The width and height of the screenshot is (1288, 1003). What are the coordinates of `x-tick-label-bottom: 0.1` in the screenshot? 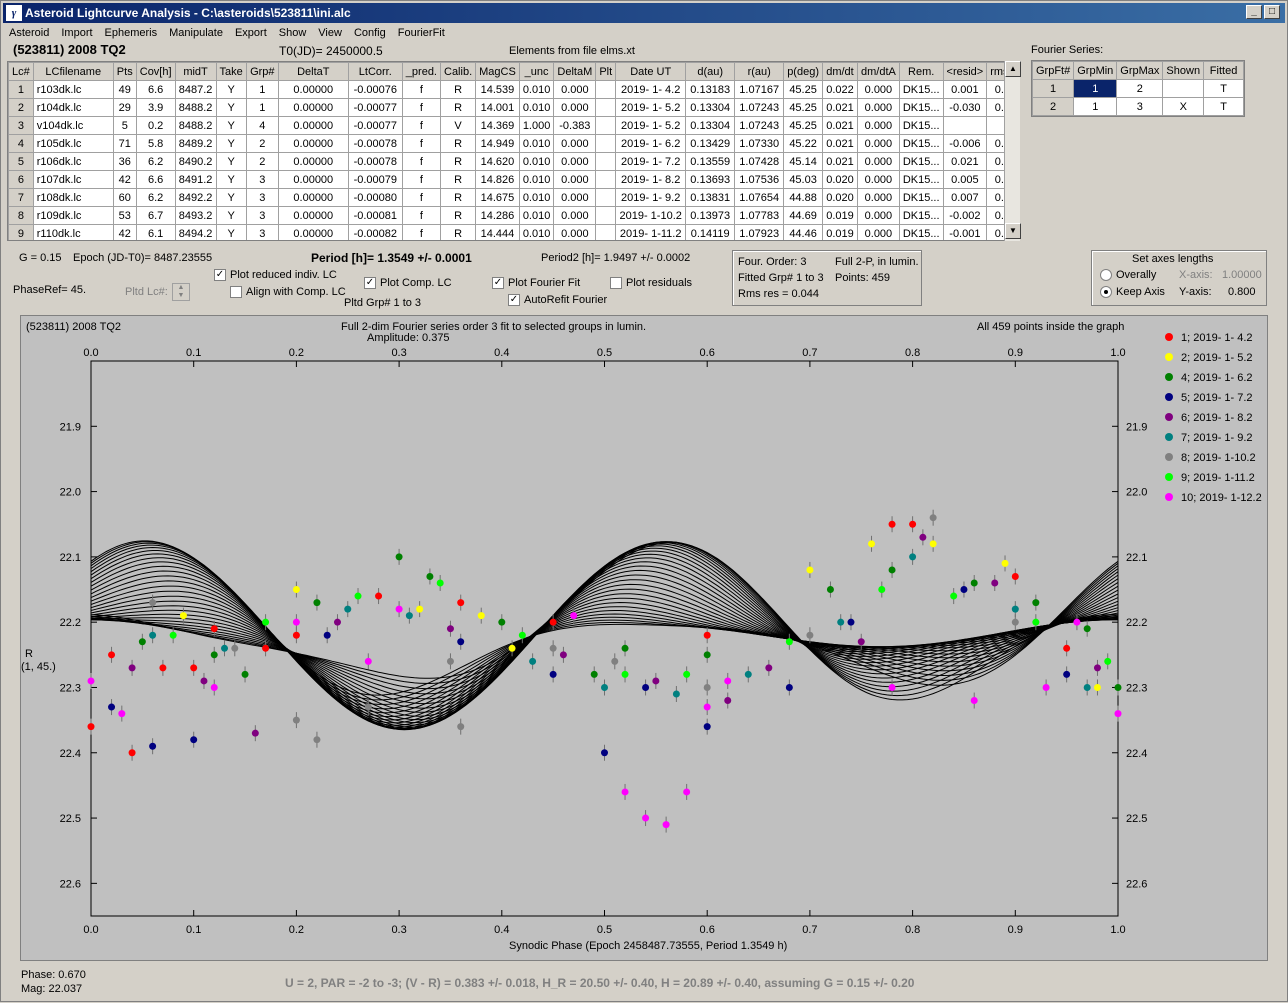 It's located at (193, 930).